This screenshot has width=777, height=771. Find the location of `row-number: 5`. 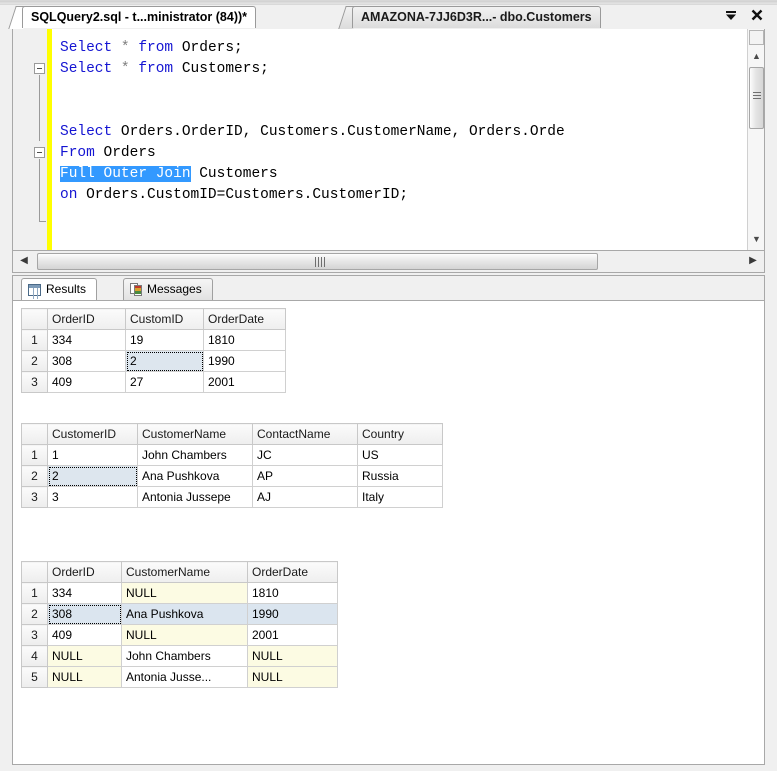

row-number: 5 is located at coordinates (34, 677).